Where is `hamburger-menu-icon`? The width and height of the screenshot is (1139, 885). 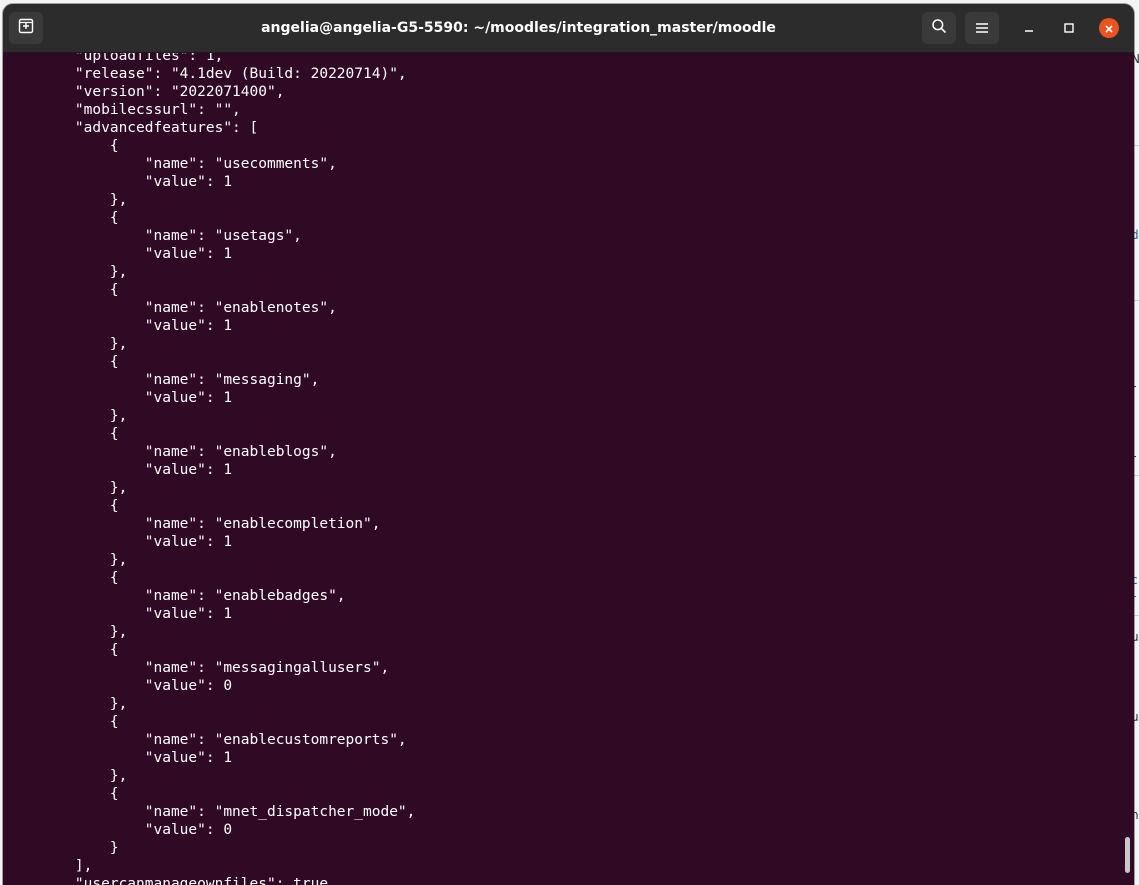 hamburger-menu-icon is located at coordinates (982, 28).